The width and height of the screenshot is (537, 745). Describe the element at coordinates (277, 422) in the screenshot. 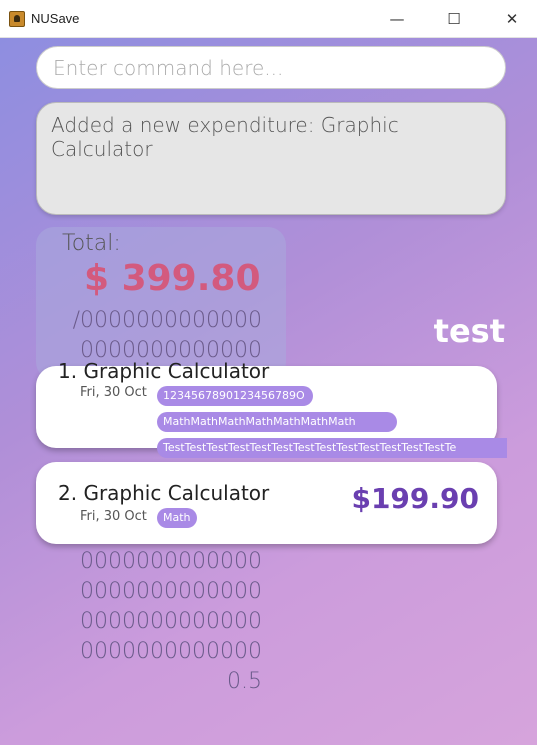

I see `tag: MathMathMathMathMathMathMath` at that location.